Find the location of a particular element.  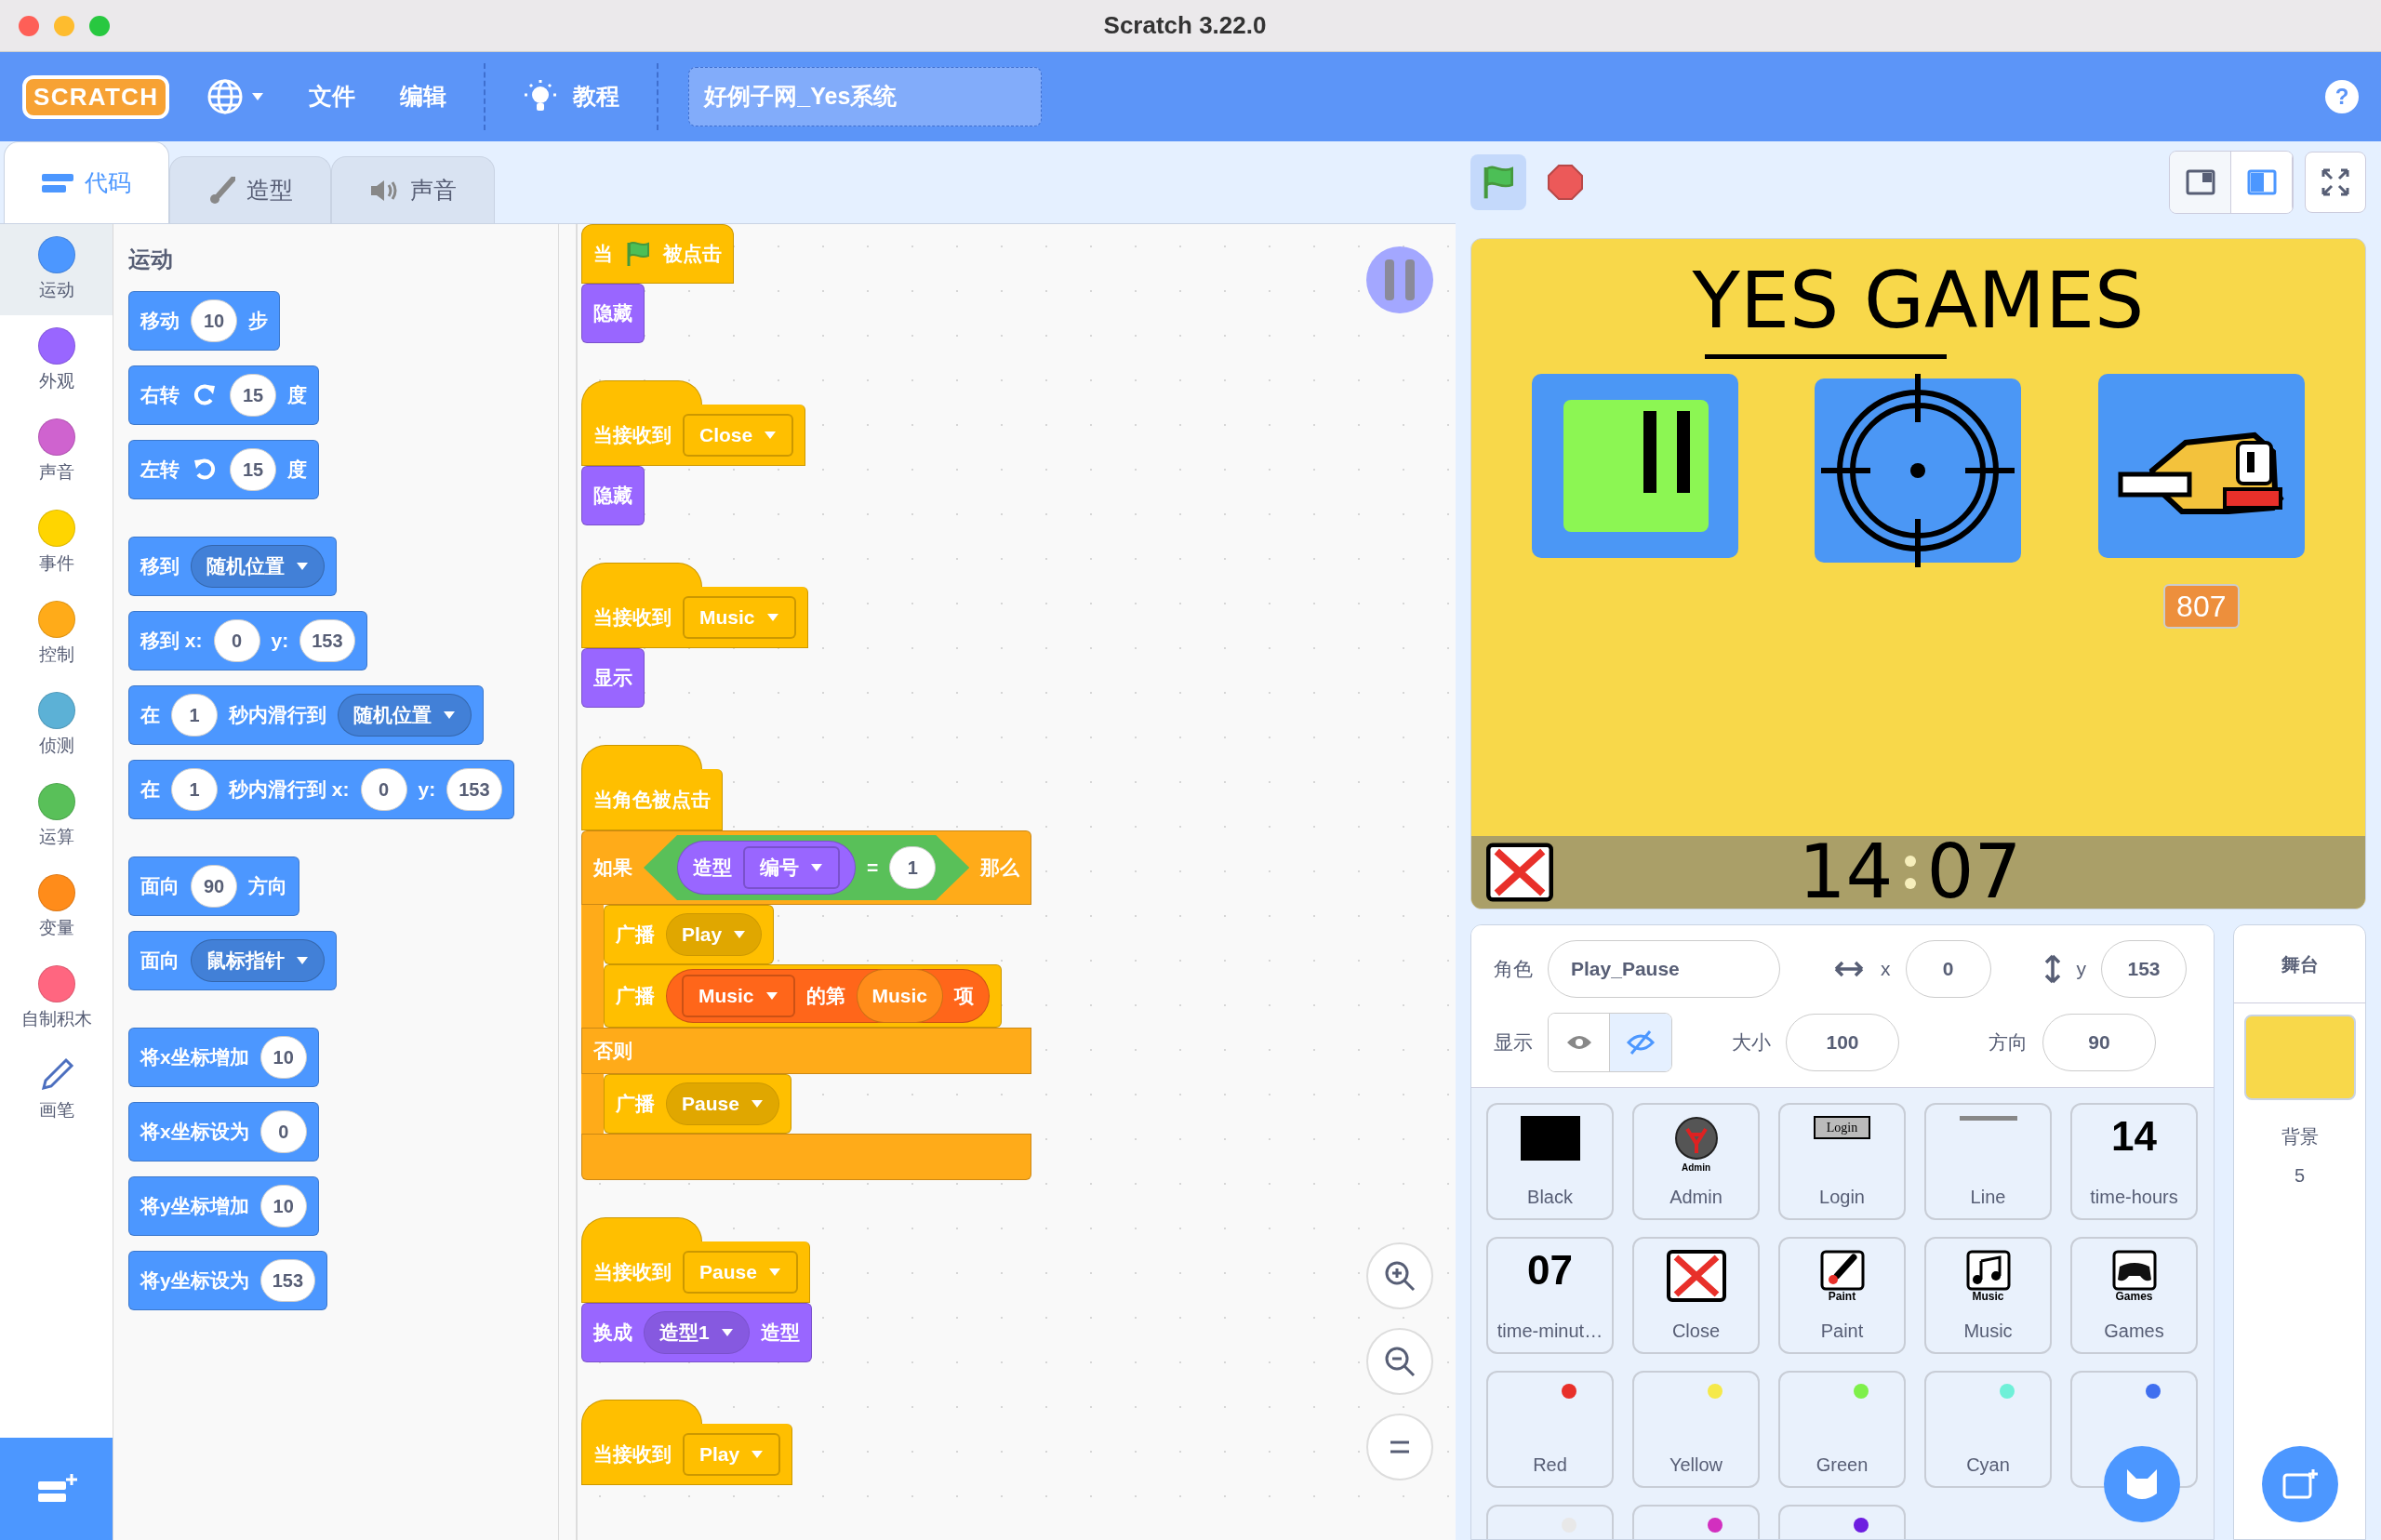

condition-block: 造型 编号 = 1 is located at coordinates (807, 867).